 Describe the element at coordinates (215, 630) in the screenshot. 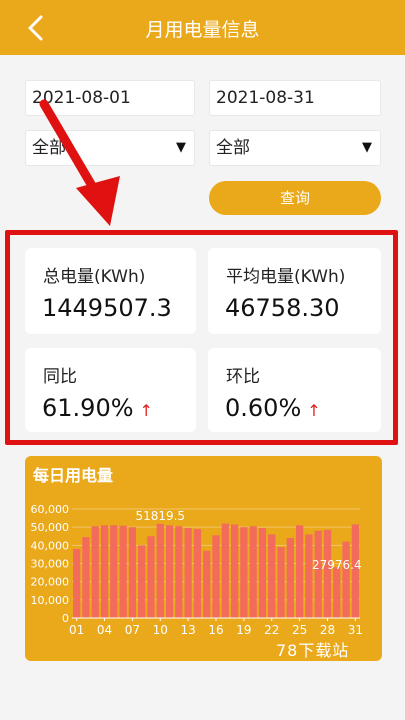

I see `x-tick-label: 16` at that location.